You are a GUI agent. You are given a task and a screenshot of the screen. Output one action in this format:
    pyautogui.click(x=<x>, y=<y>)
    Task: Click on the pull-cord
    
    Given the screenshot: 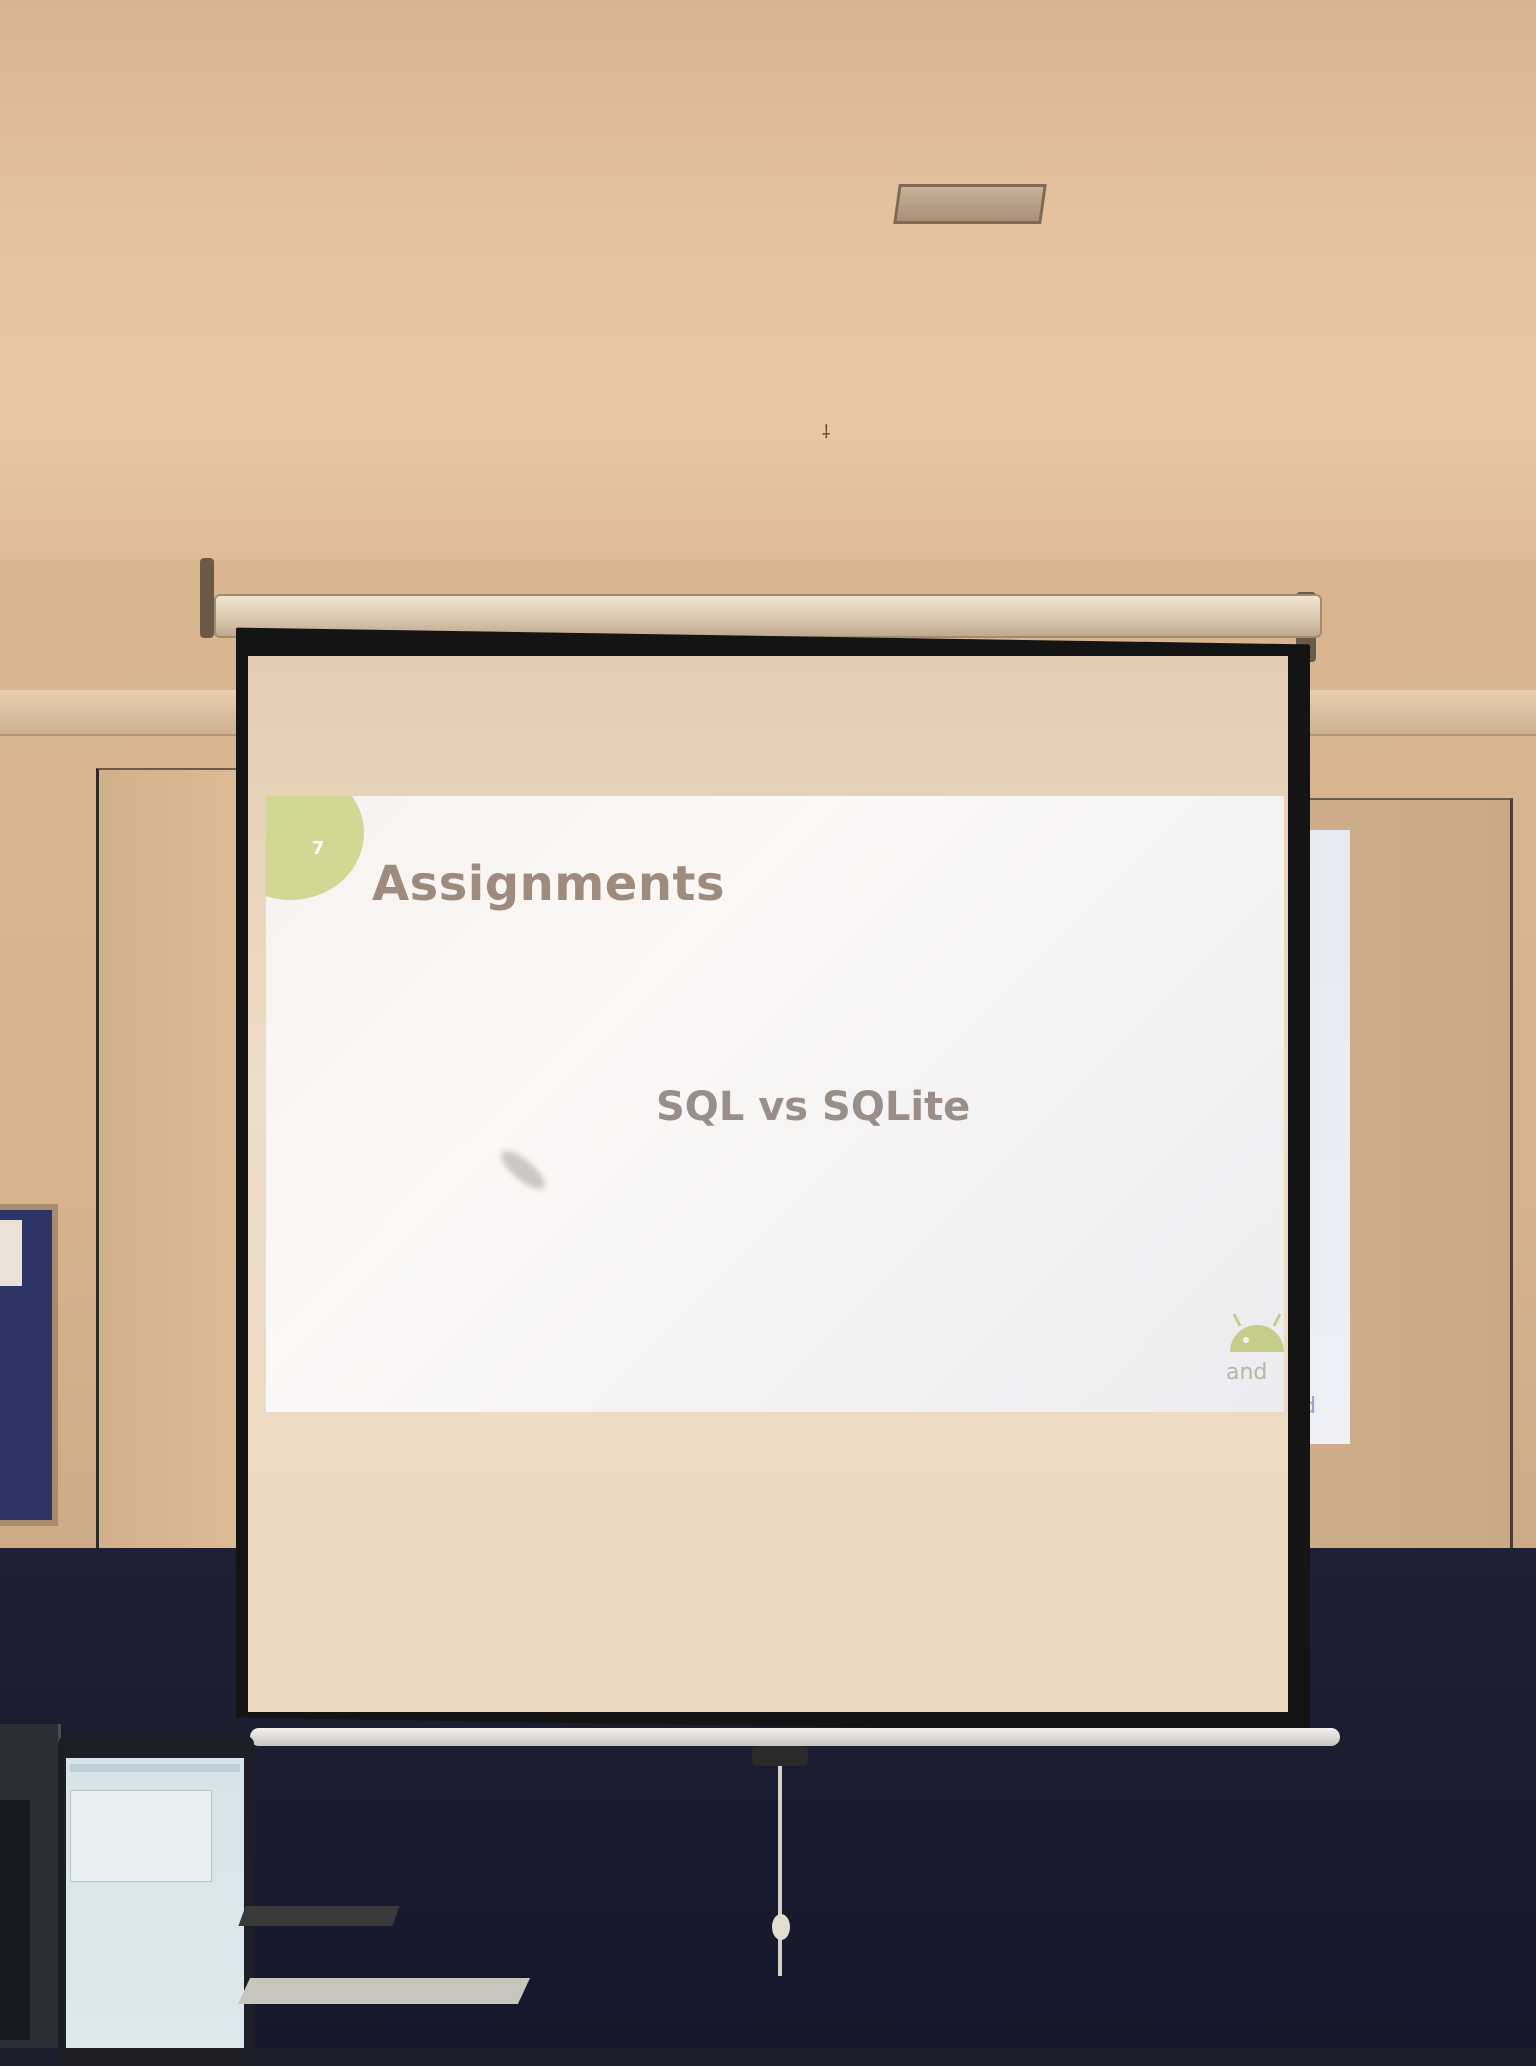 What is the action you would take?
    pyautogui.click(x=780, y=1861)
    